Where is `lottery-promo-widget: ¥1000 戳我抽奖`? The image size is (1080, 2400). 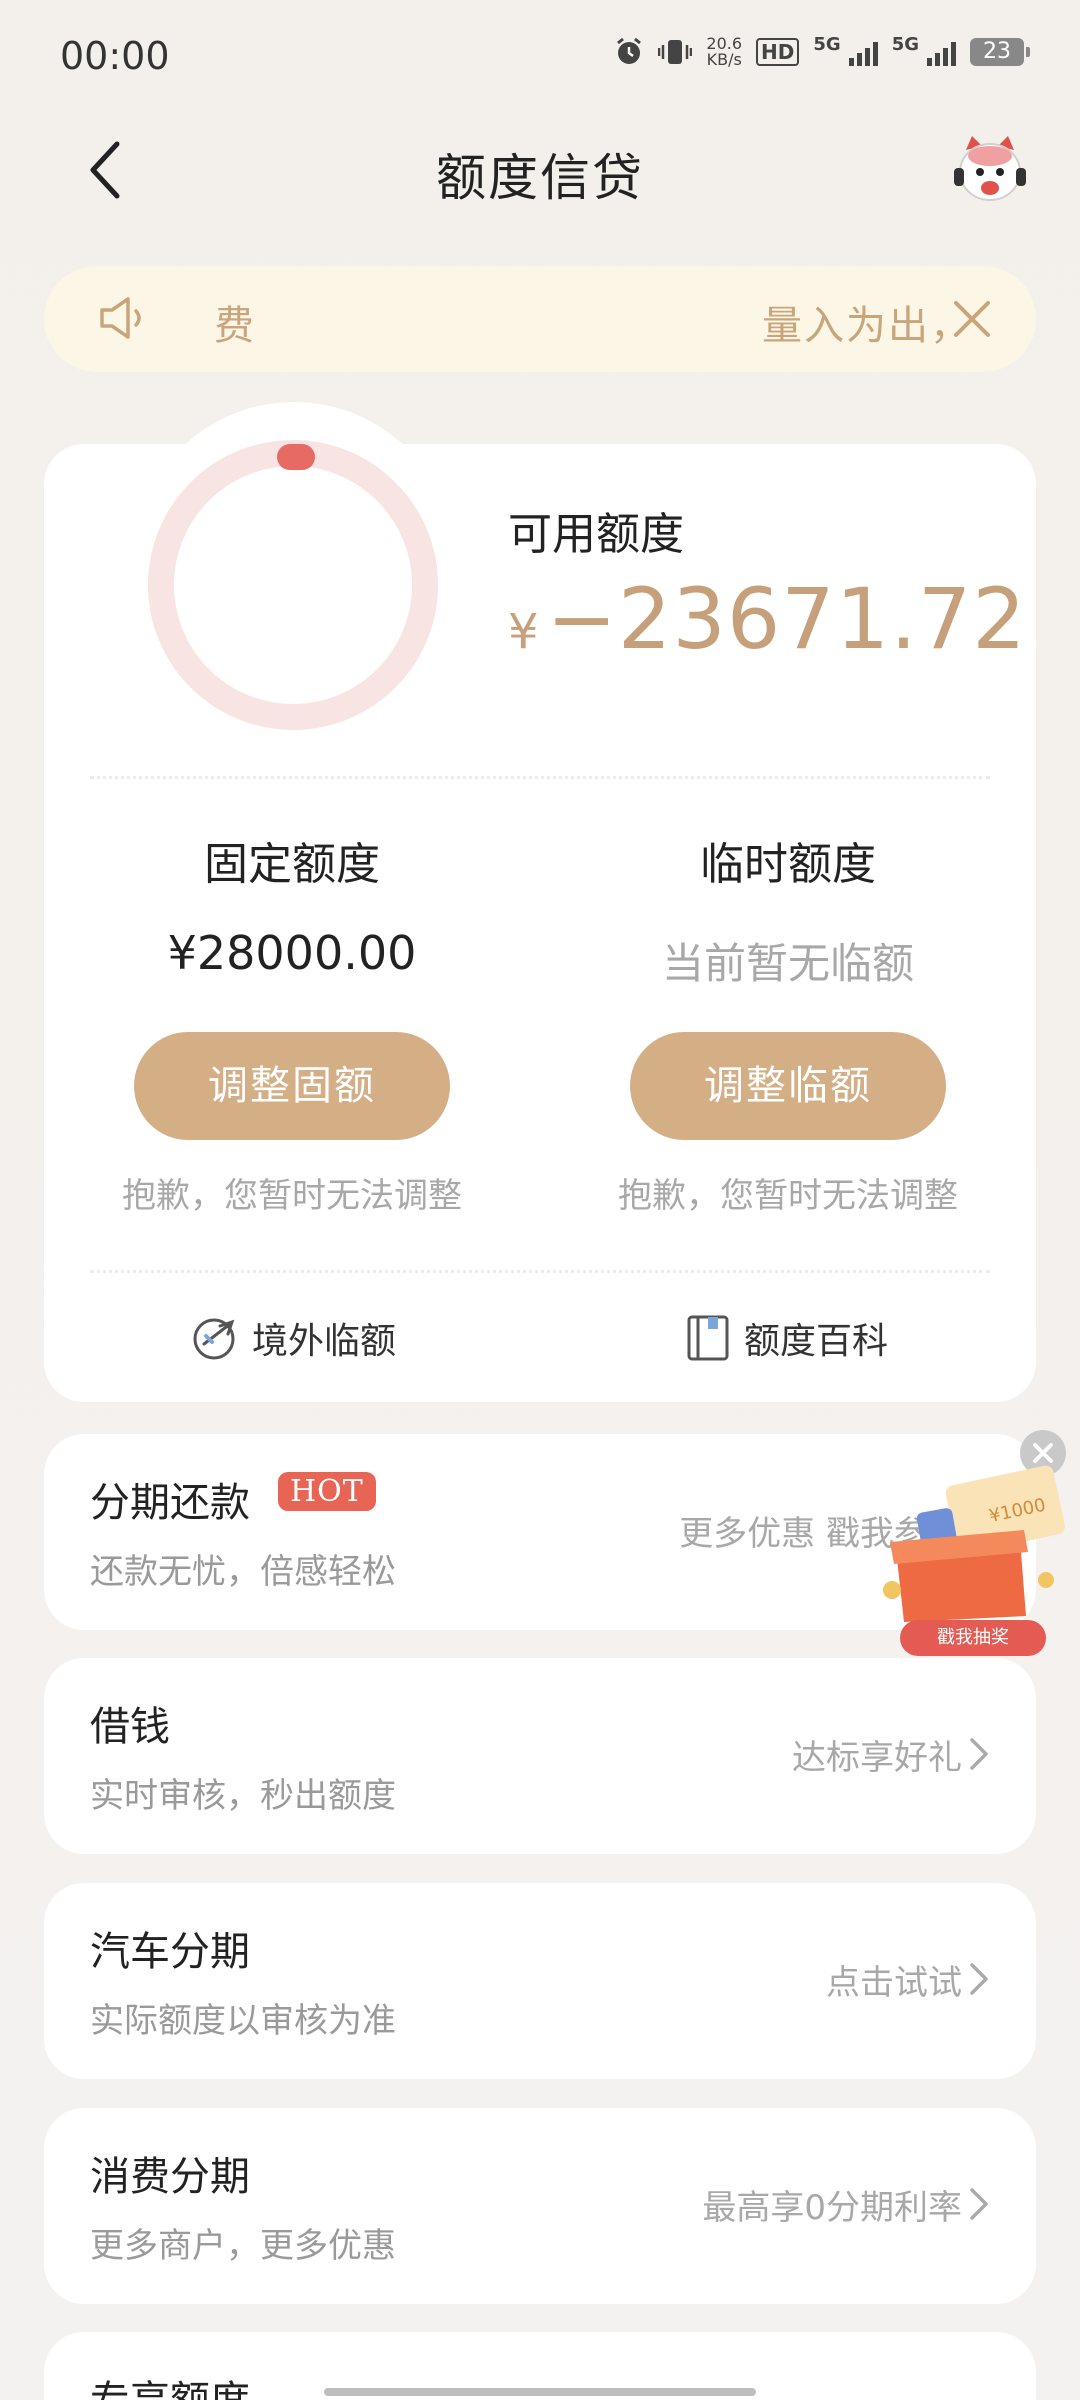
lottery-promo-widget: ¥1000 戳我抽奖 is located at coordinates (973, 1545).